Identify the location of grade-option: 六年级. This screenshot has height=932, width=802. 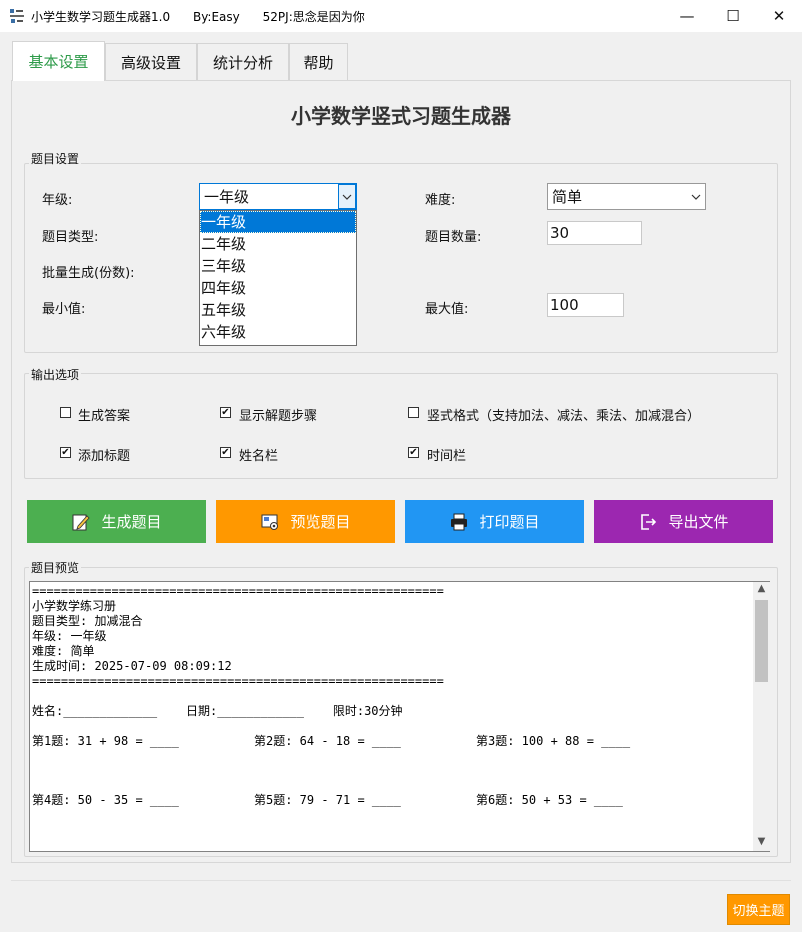
(278, 332).